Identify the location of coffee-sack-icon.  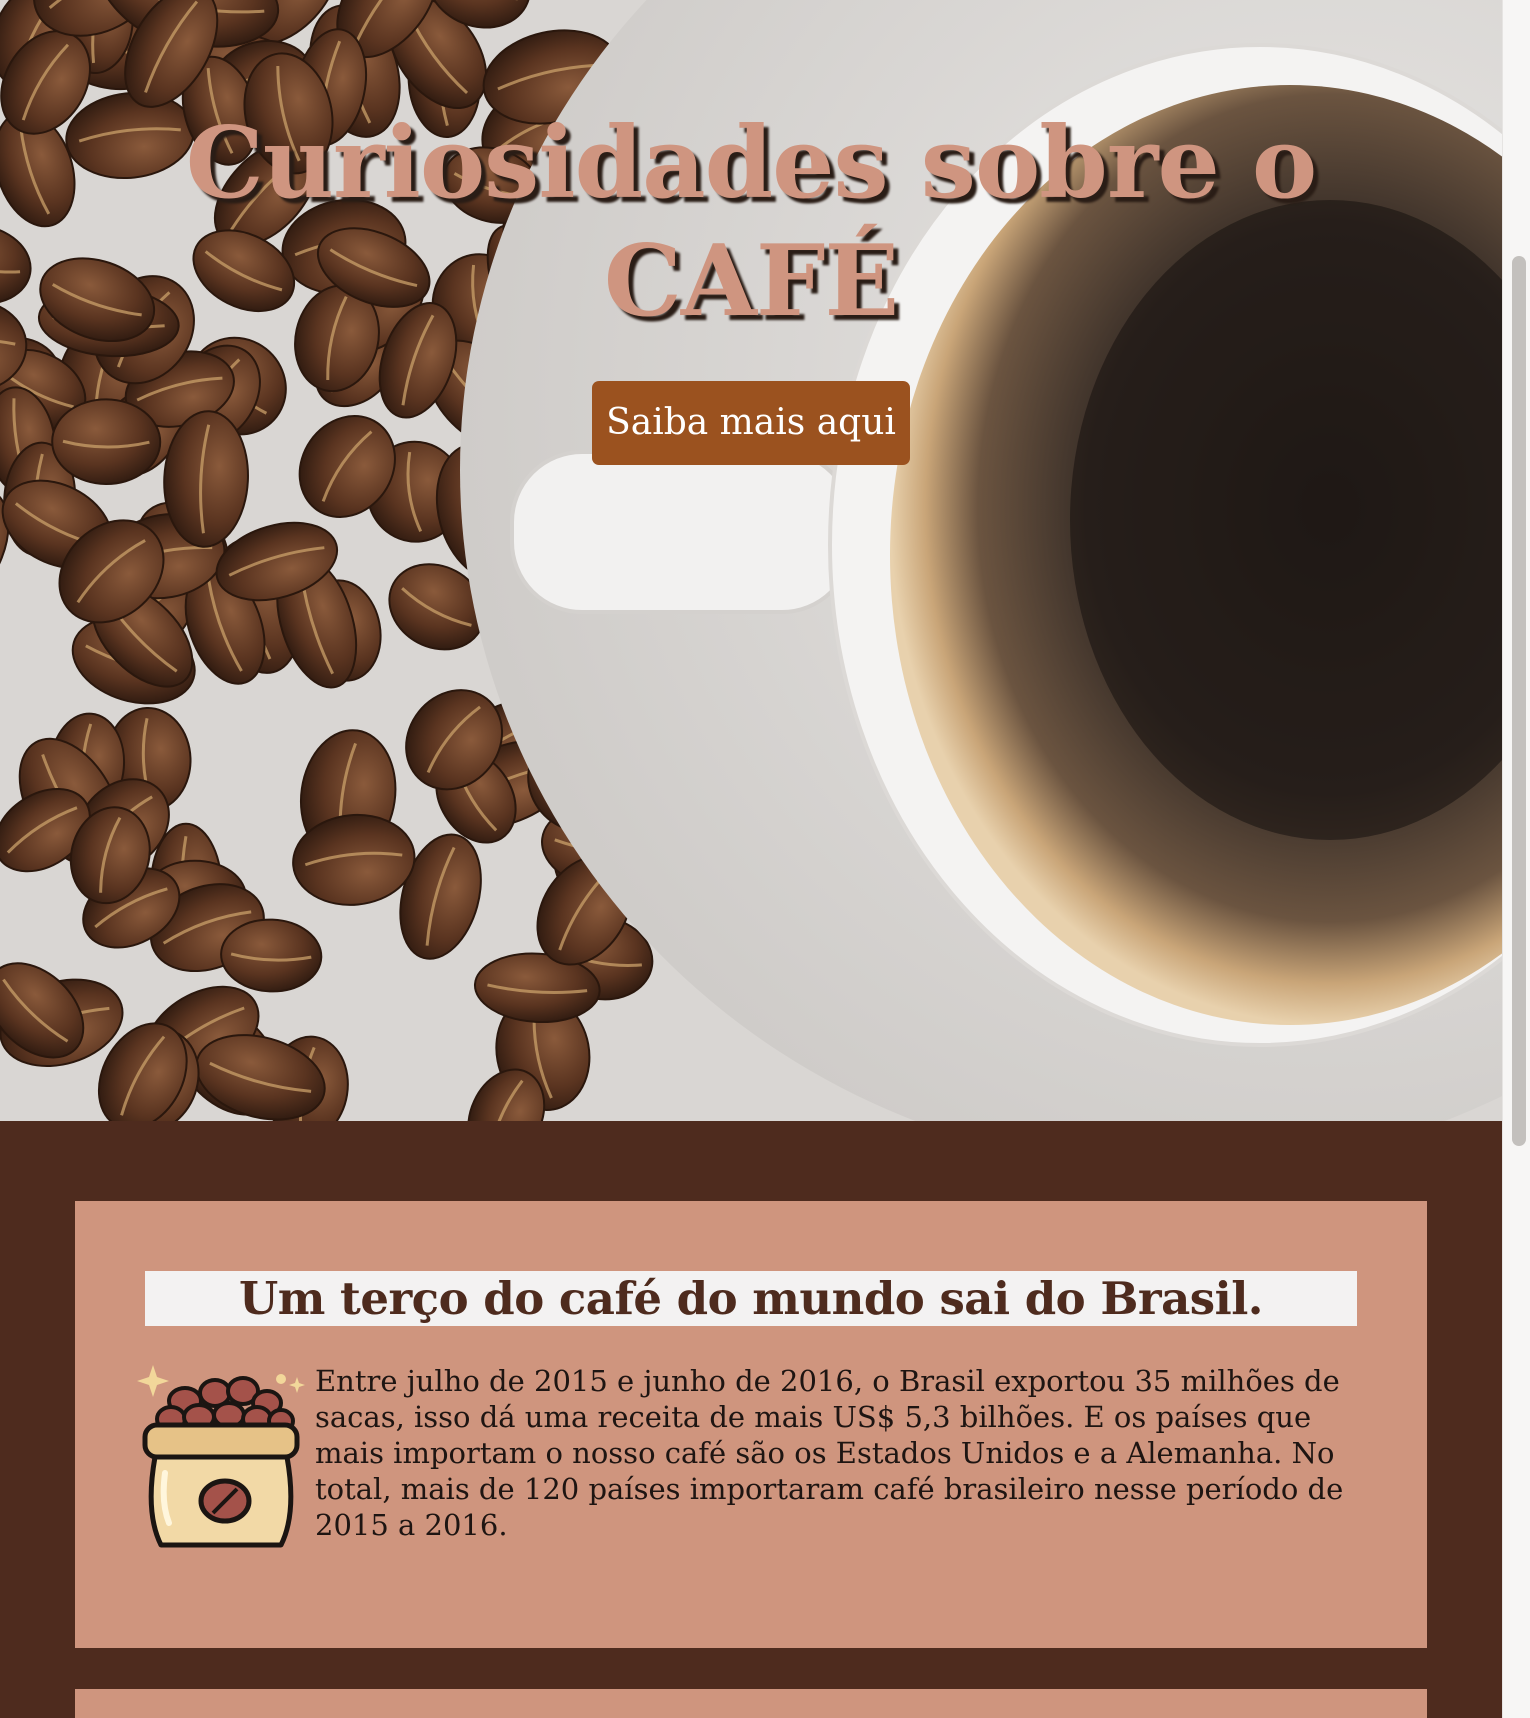
(221, 1456).